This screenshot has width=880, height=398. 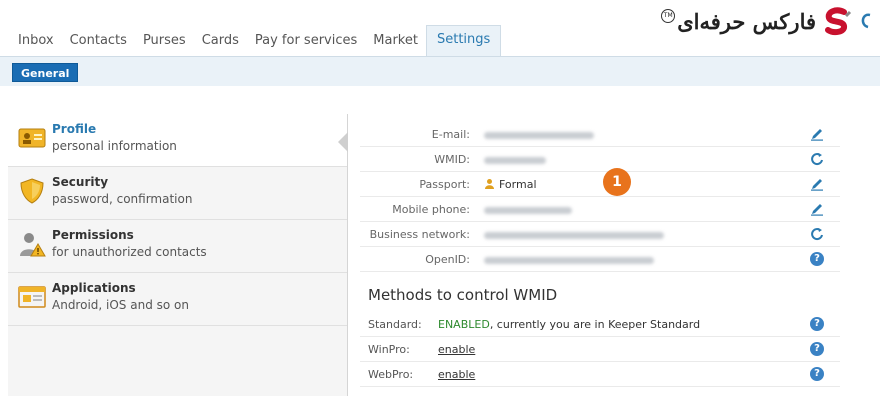 What do you see at coordinates (33, 245) in the screenshot?
I see `person-warning-icon` at bounding box center [33, 245].